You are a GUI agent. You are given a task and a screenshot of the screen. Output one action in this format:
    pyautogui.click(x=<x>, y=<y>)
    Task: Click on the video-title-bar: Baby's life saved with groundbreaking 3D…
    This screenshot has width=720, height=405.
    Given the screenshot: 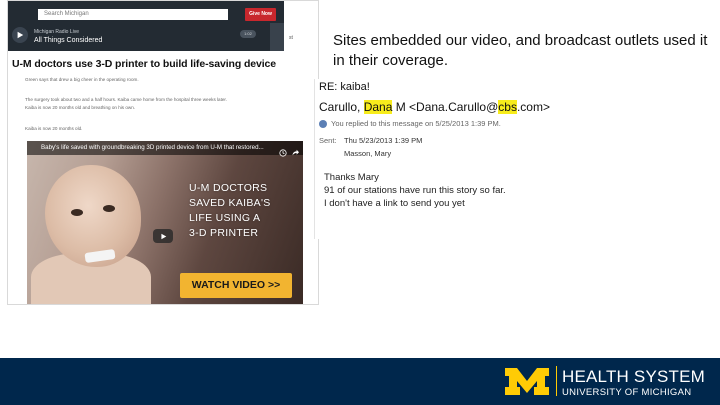 What is the action you would take?
    pyautogui.click(x=165, y=149)
    